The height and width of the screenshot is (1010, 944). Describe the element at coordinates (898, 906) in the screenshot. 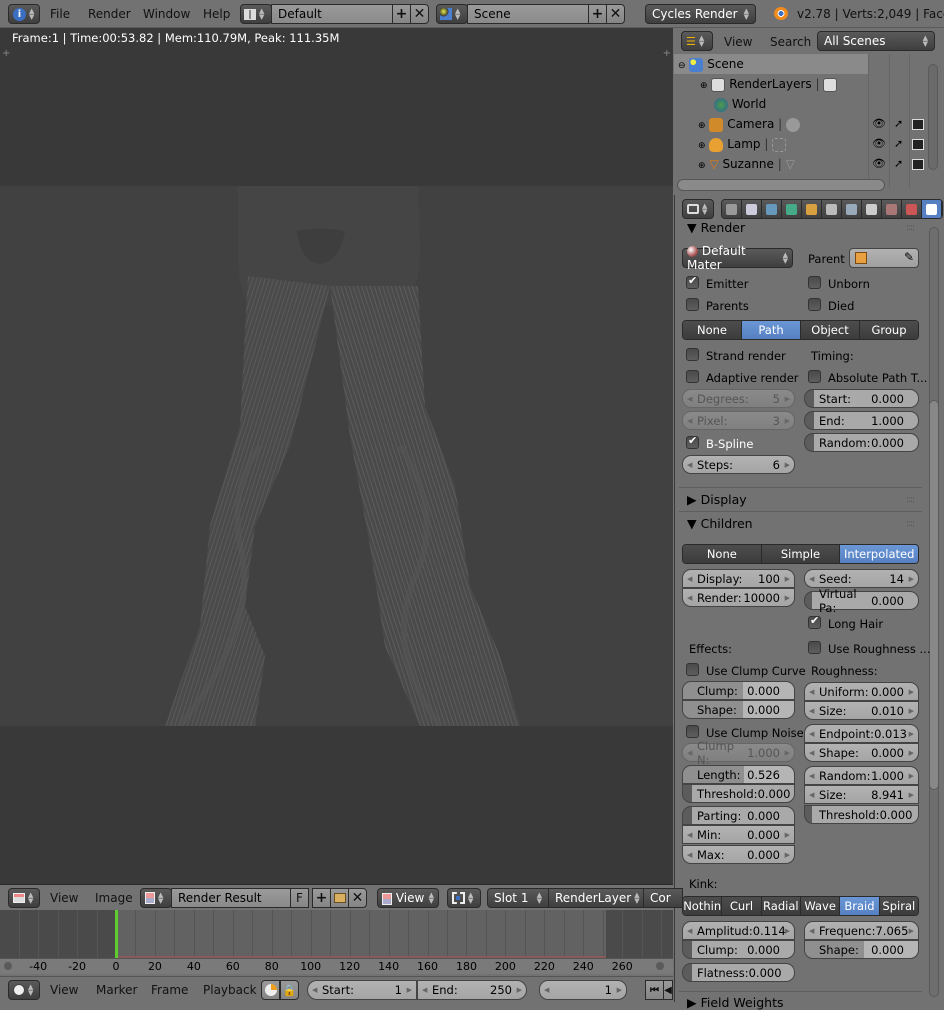

I see `kink-option-spiral: Spiral` at that location.